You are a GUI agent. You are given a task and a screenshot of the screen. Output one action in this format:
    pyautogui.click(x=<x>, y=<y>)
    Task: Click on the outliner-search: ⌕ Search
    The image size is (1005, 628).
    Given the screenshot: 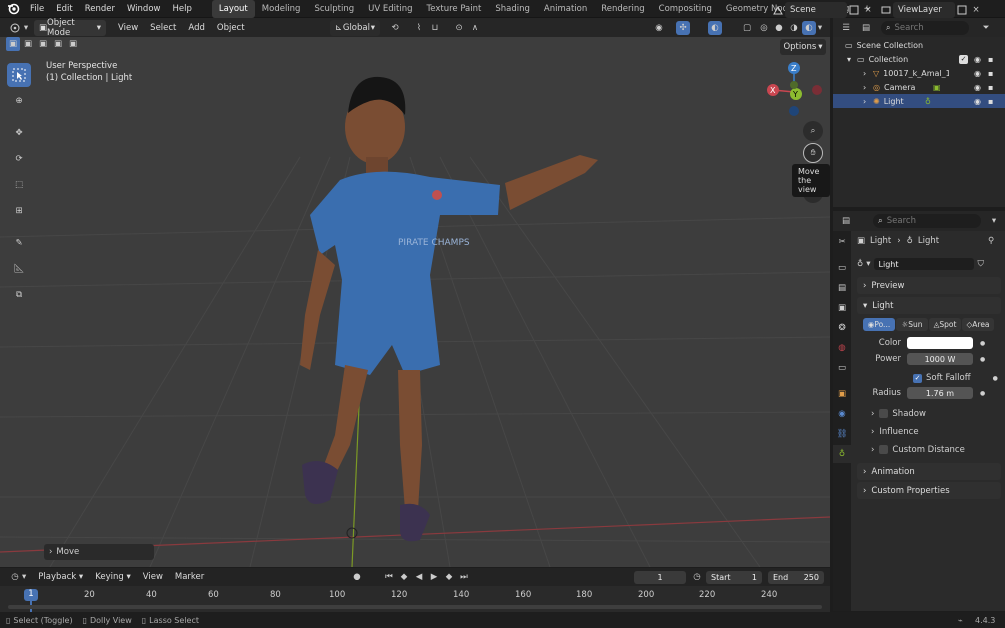 What is the action you would take?
    pyautogui.click(x=925, y=28)
    